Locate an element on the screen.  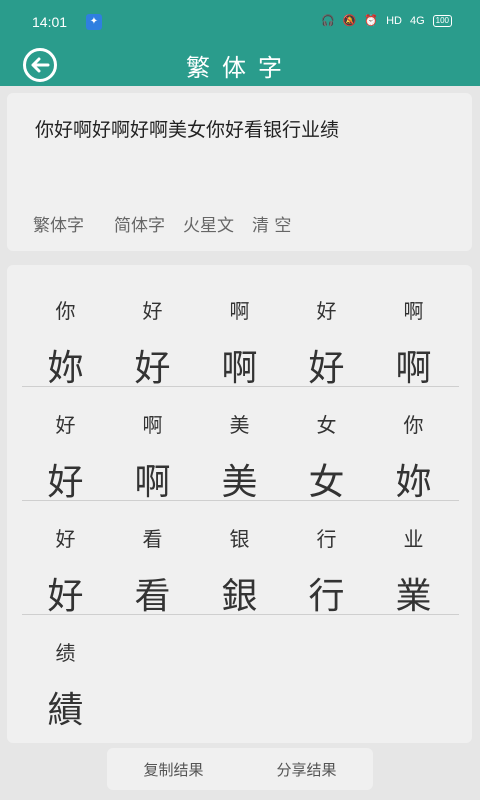
app-bar: 繁体字 is located at coordinates (240, 65).